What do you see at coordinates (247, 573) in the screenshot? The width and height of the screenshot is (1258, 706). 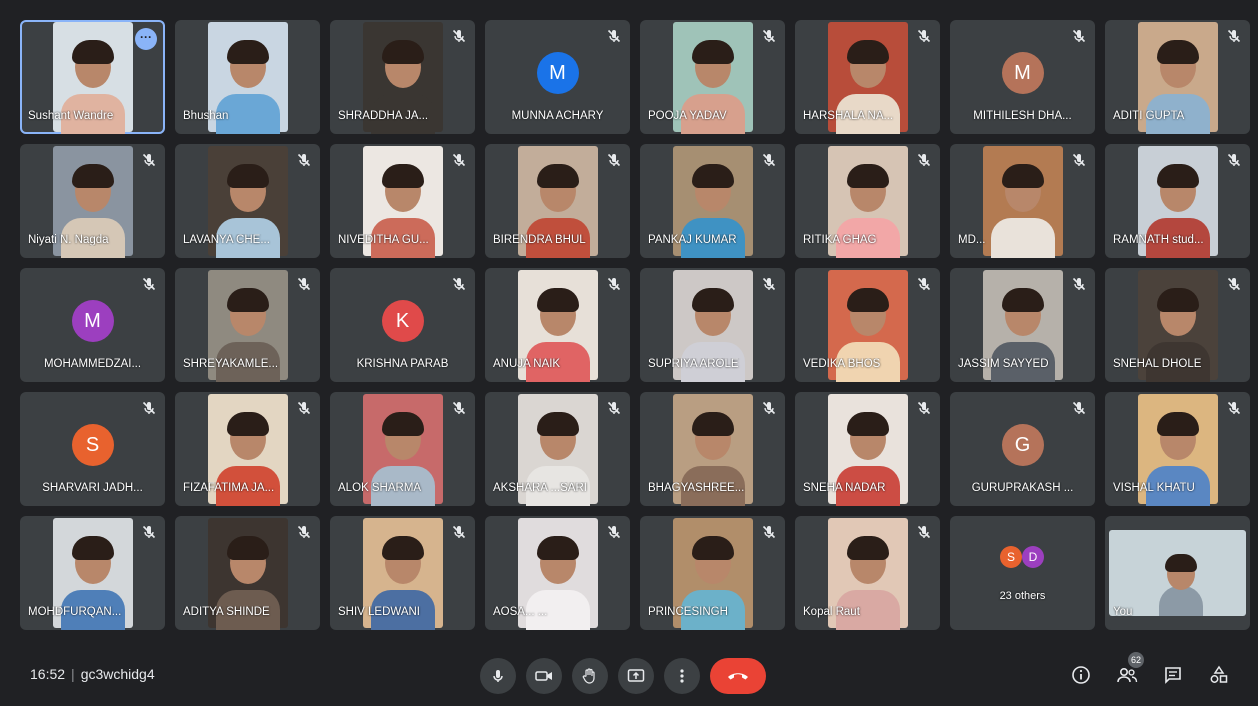 I see `participant-tile: ADITYA SHINDE` at bounding box center [247, 573].